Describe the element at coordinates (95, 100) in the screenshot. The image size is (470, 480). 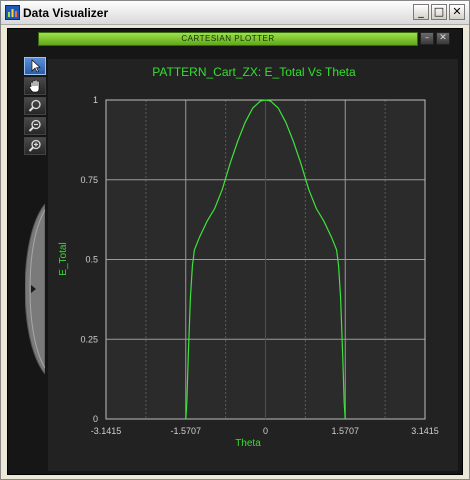
I see `y-tick-label: 1` at that location.